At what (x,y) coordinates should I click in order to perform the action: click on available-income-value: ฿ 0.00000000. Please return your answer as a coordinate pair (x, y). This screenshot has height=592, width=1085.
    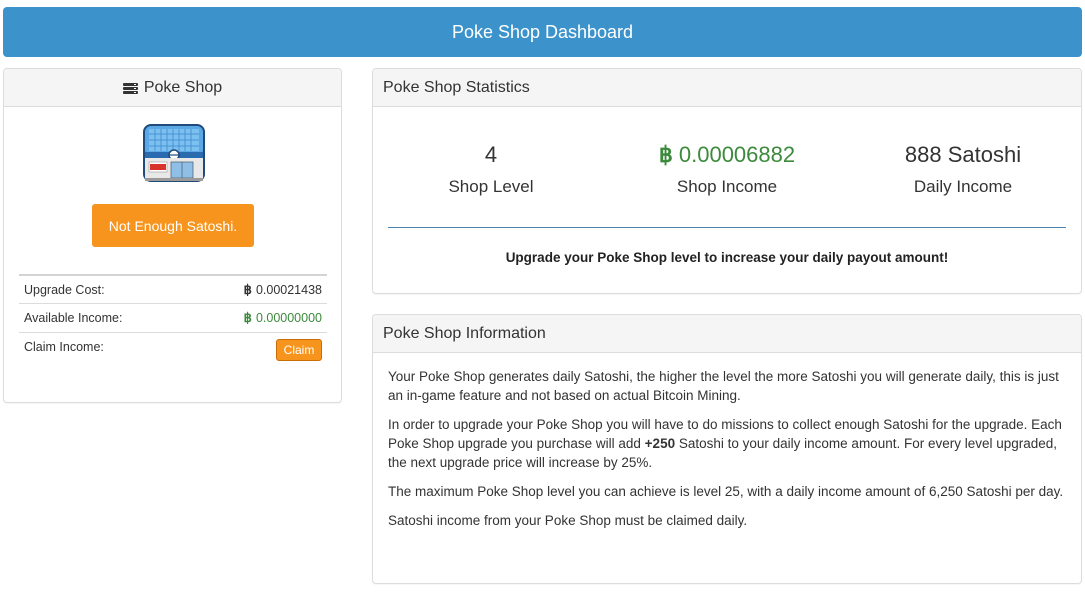
    Looking at the image, I should click on (283, 318).